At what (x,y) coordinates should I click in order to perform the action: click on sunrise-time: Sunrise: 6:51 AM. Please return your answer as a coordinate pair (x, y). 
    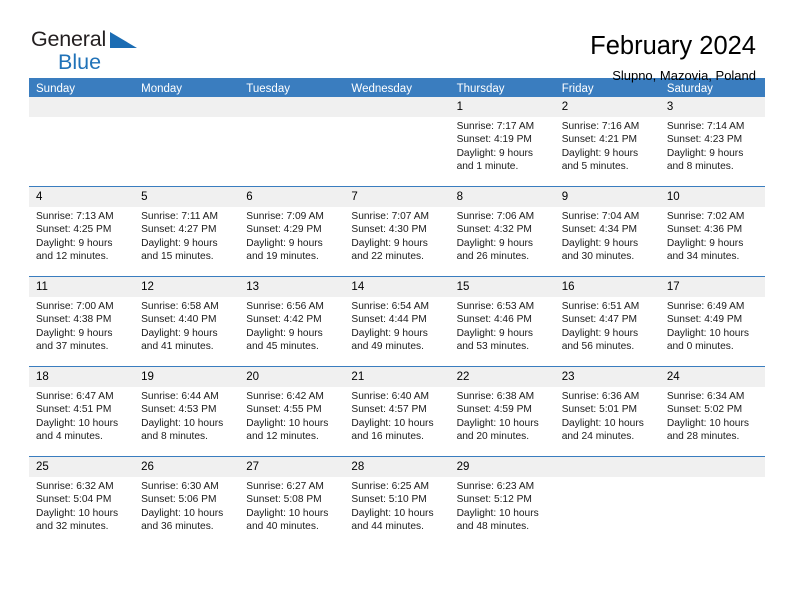
    Looking at the image, I should click on (600, 306).